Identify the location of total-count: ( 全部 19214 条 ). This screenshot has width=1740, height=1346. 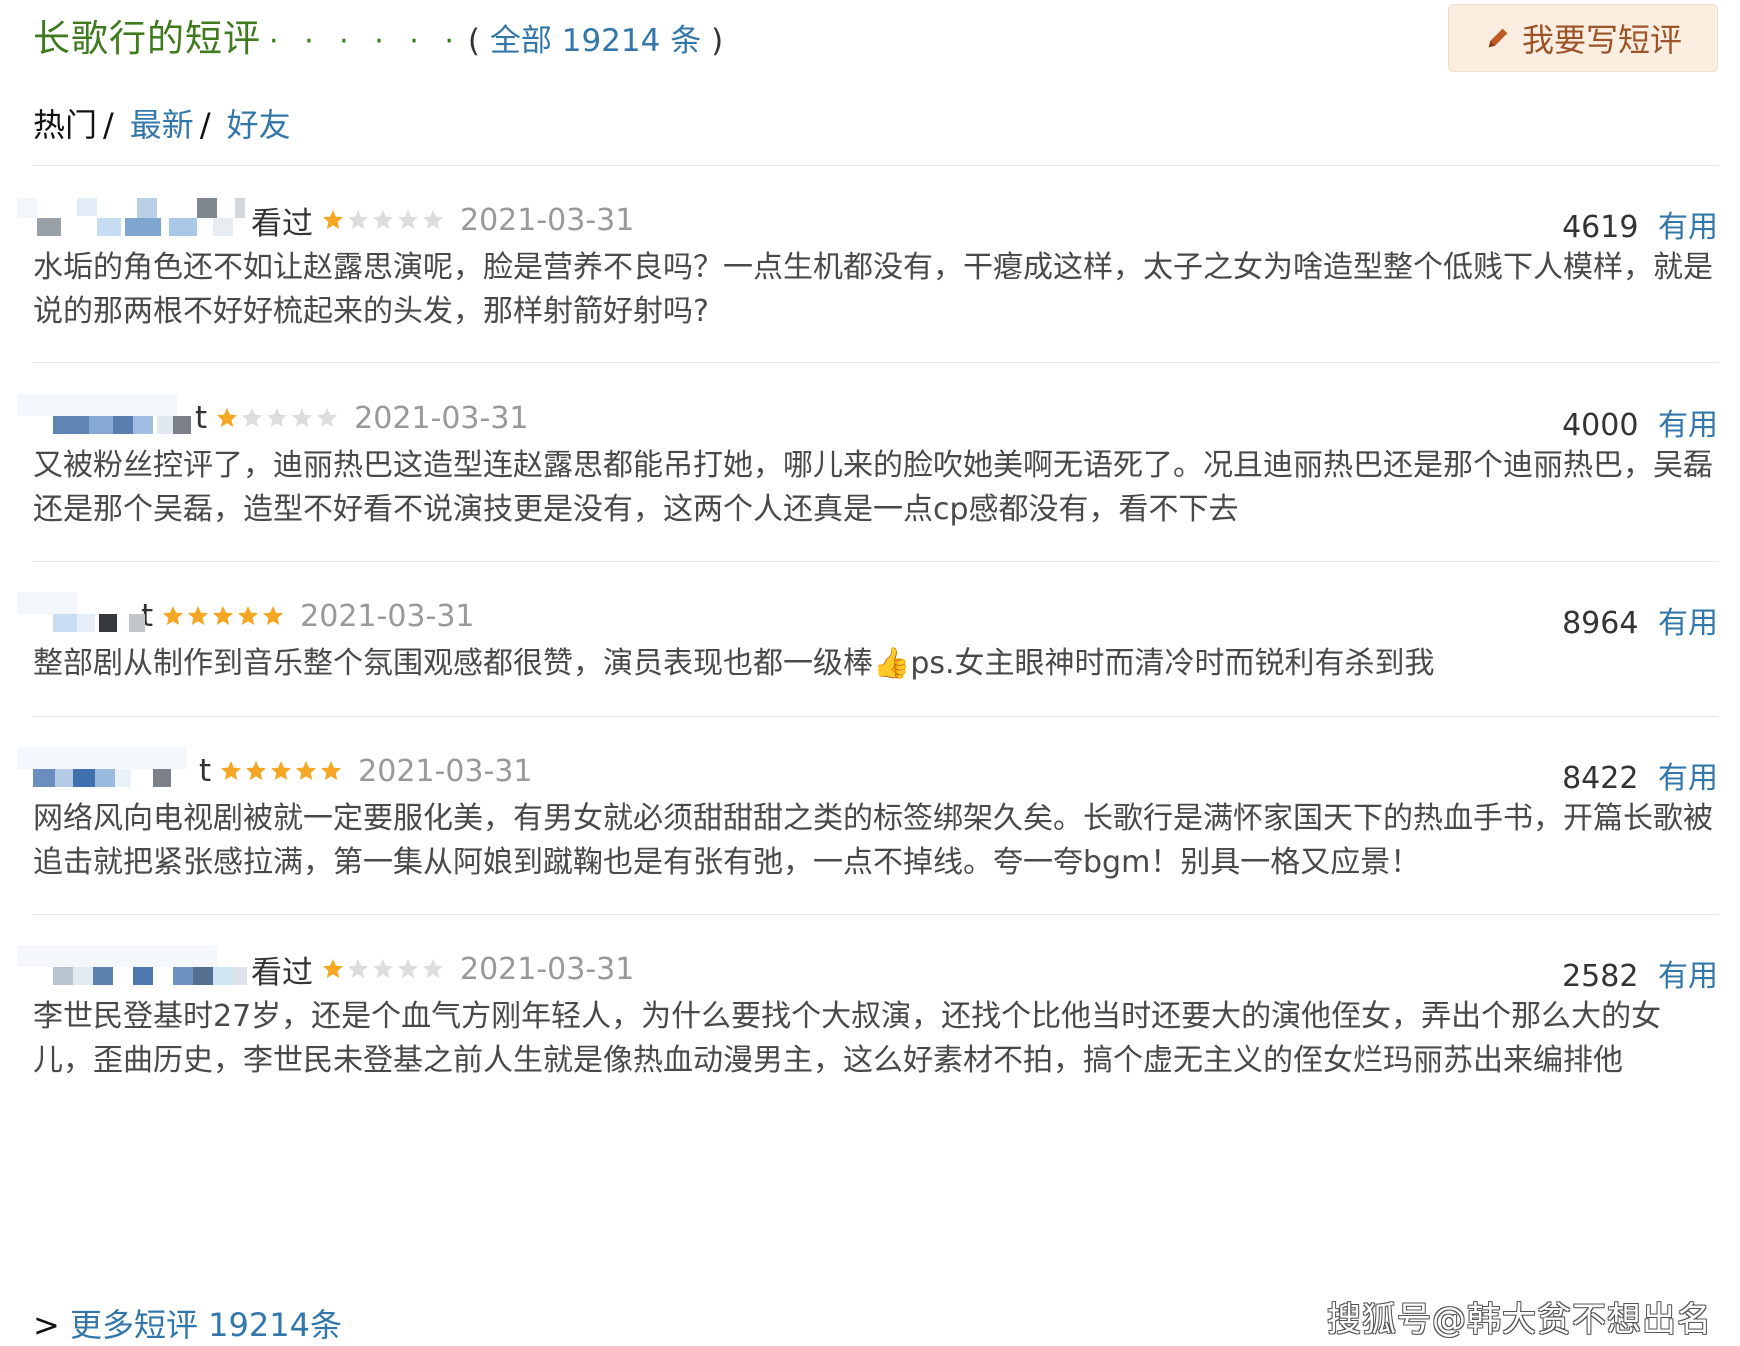
(595, 37).